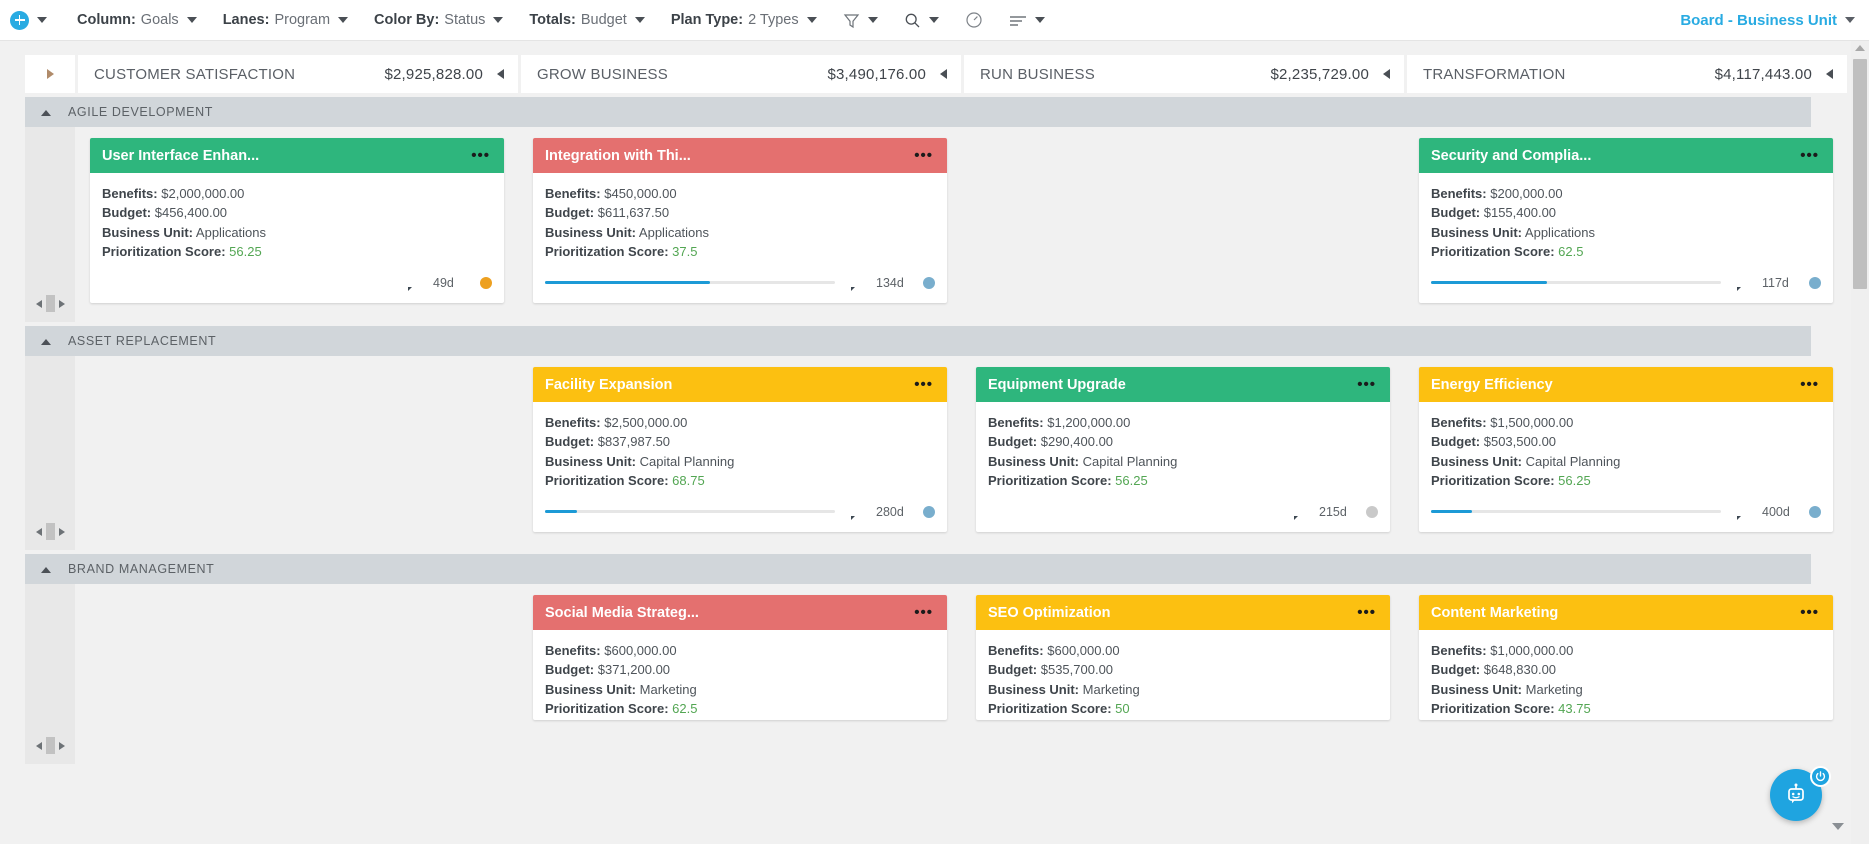  I want to click on plan-type-selector: Plan Type: 2 Types, so click(744, 20).